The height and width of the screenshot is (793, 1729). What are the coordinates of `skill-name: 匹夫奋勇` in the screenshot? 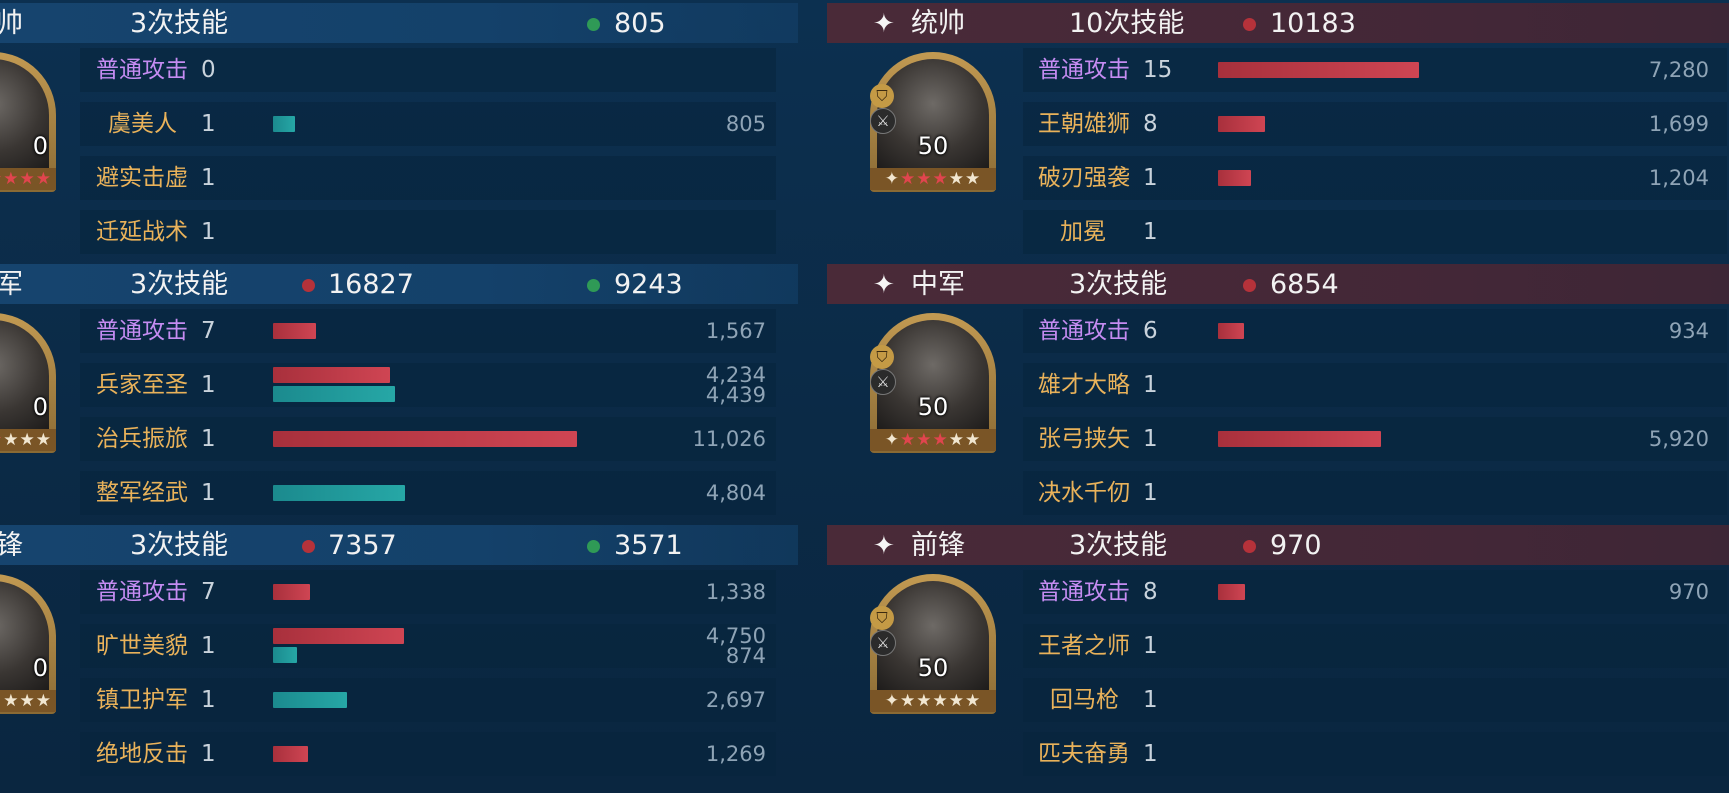 It's located at (1084, 754).